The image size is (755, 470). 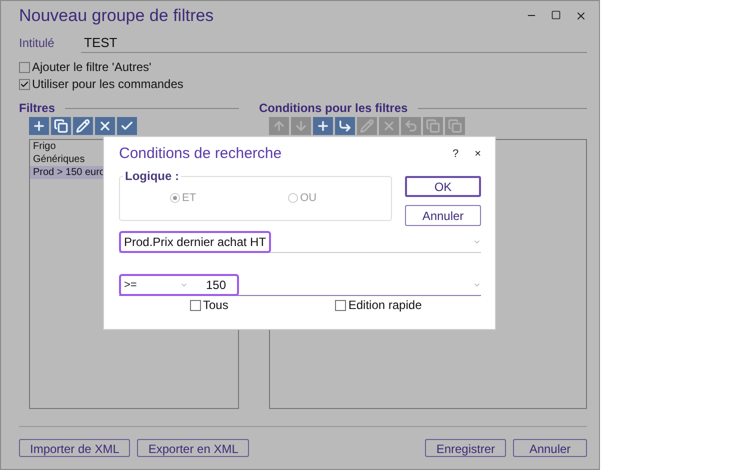 What do you see at coordinates (179, 285) in the screenshot?
I see `operator-value-field: >= 150` at bounding box center [179, 285].